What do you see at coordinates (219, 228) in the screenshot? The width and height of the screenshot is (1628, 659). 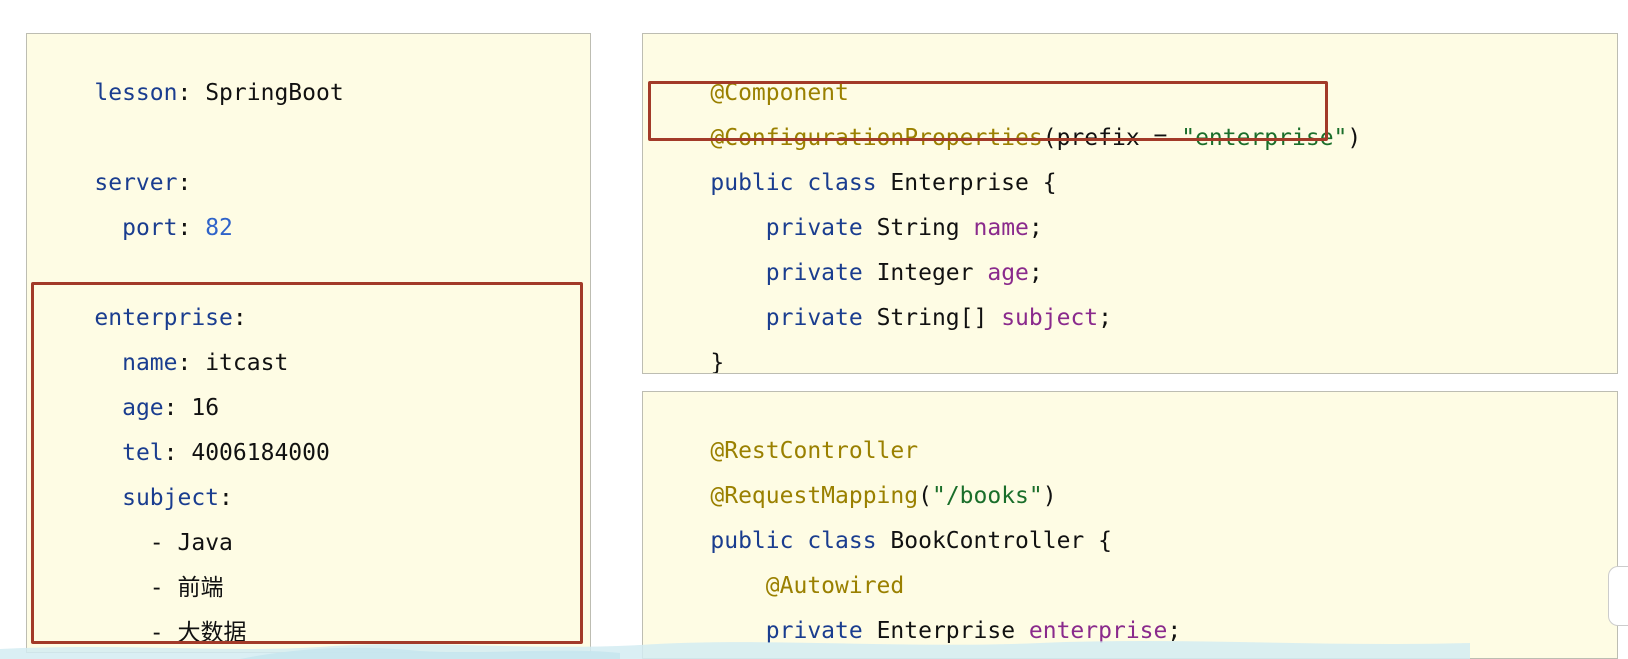 I see `yaml-value: 82` at bounding box center [219, 228].